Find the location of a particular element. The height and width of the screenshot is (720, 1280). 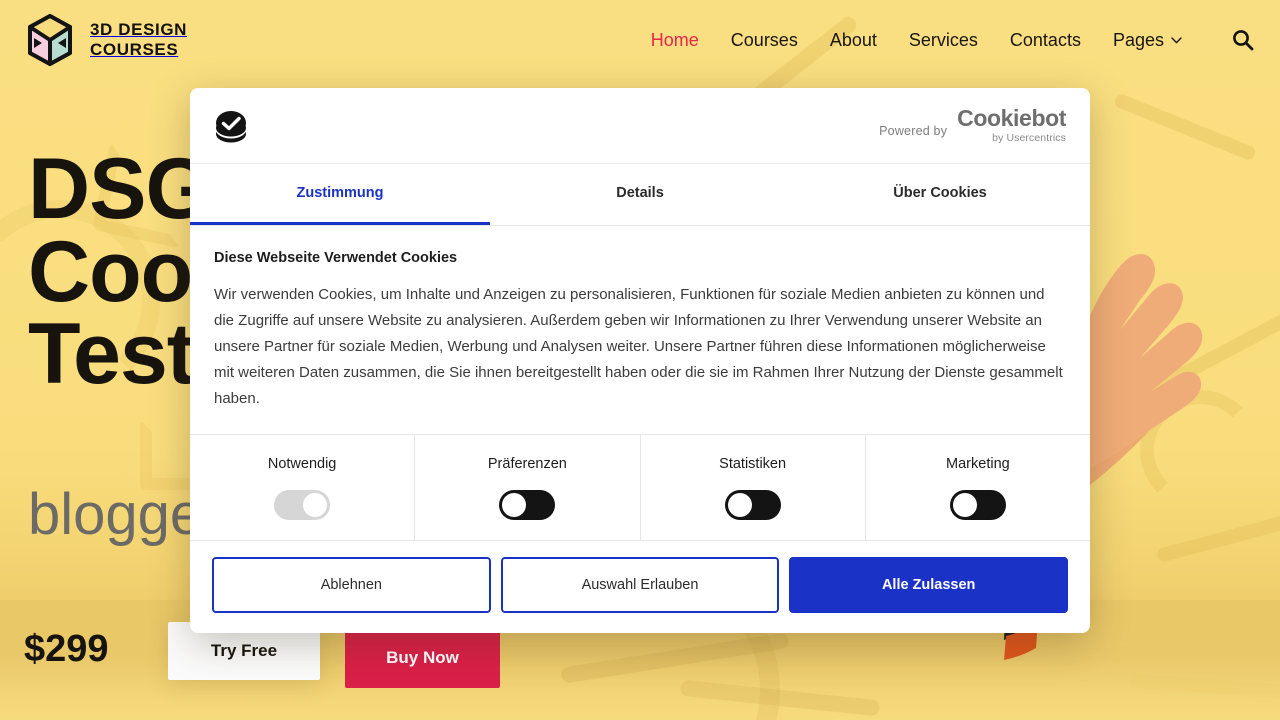

allow-selection-button: Auswahl Erlauben is located at coordinates (640, 585).